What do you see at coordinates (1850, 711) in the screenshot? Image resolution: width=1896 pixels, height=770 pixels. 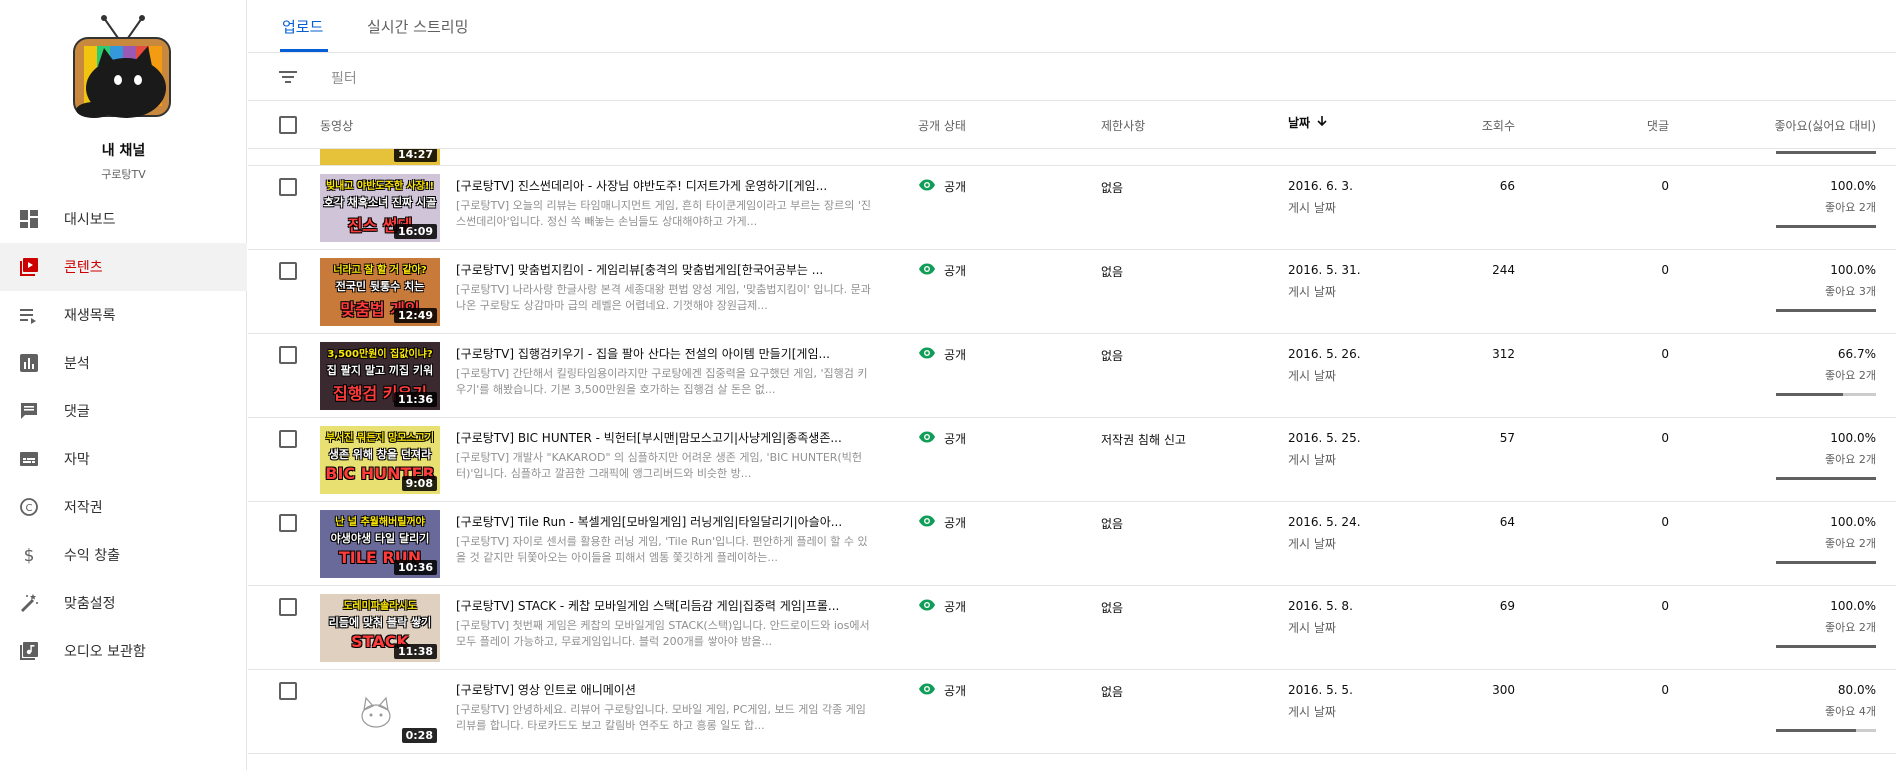 I see `likes-count: 좋아요 4개` at bounding box center [1850, 711].